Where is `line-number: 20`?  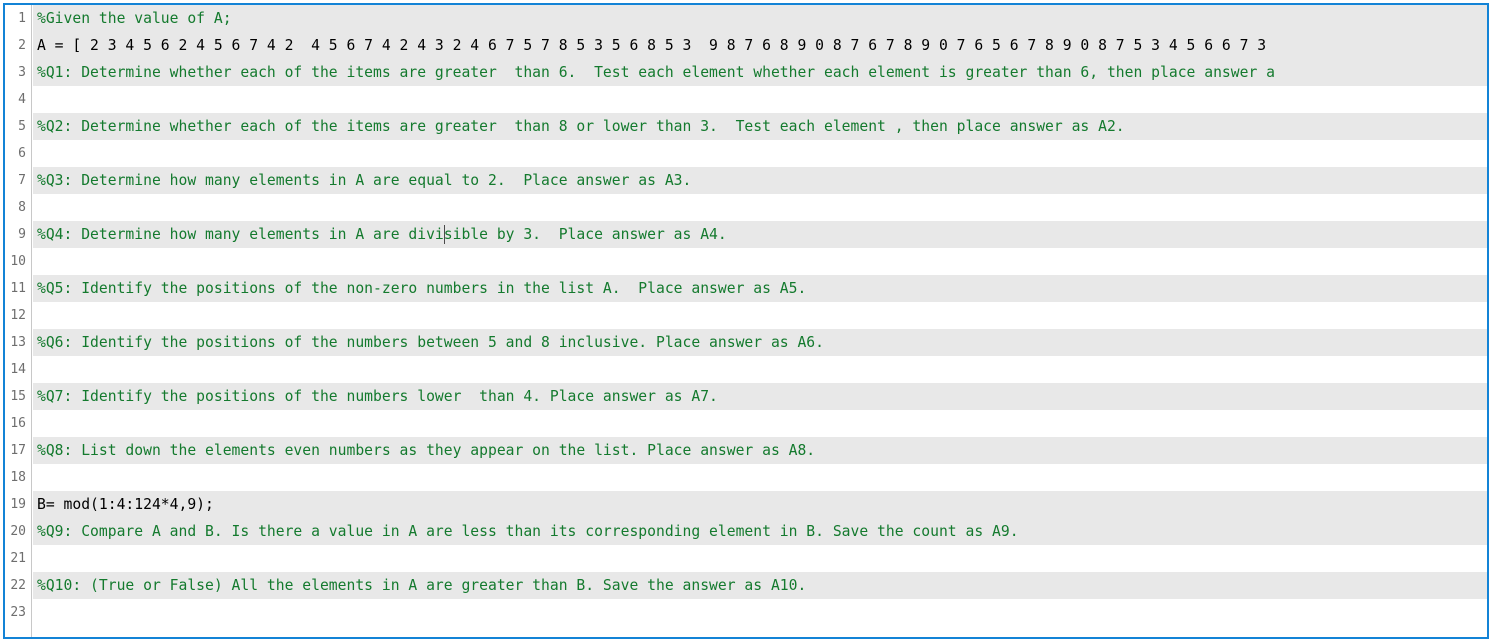
line-number: 20 is located at coordinates (18, 531).